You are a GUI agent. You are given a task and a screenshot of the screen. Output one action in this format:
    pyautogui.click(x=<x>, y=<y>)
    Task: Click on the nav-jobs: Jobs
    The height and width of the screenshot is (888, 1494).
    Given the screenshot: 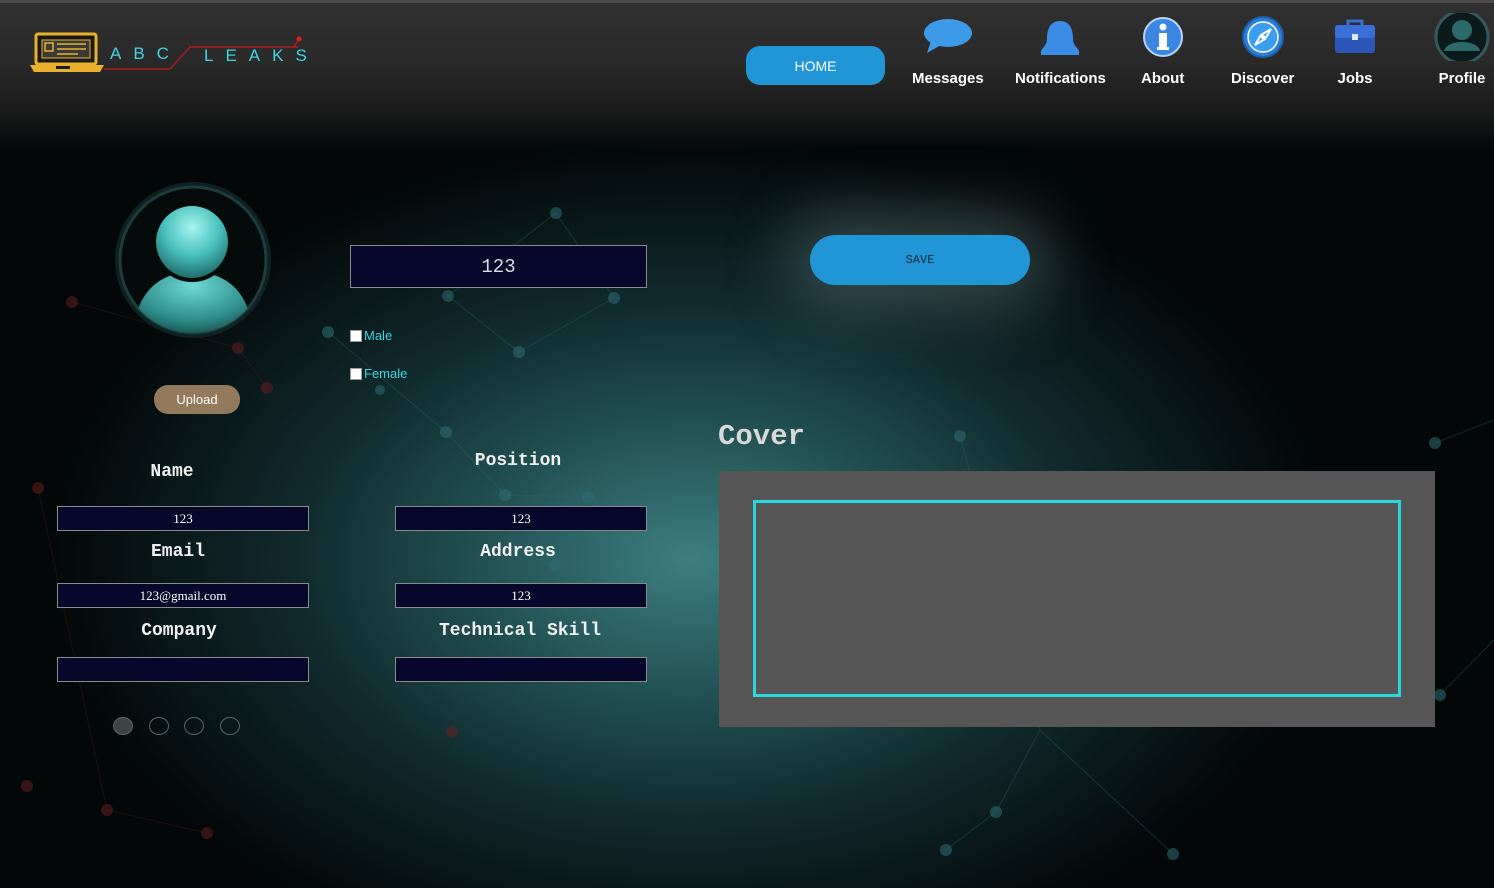 What is the action you would take?
    pyautogui.click(x=1355, y=50)
    